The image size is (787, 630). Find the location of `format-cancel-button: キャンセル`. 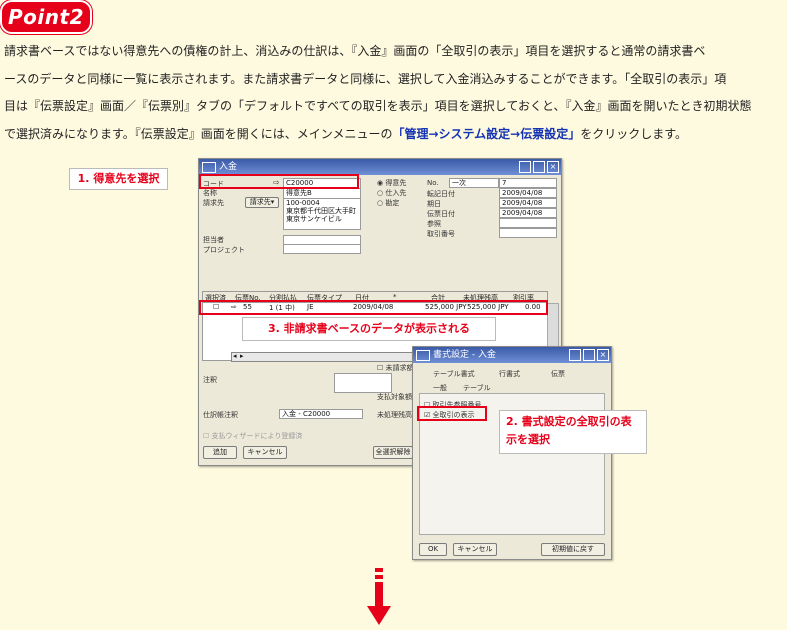

format-cancel-button: キャンセル is located at coordinates (475, 549).